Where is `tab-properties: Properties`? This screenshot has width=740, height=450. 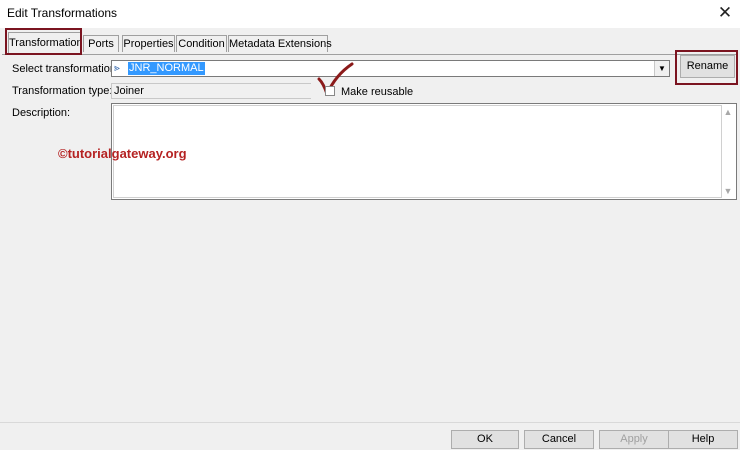 tab-properties: Properties is located at coordinates (148, 43).